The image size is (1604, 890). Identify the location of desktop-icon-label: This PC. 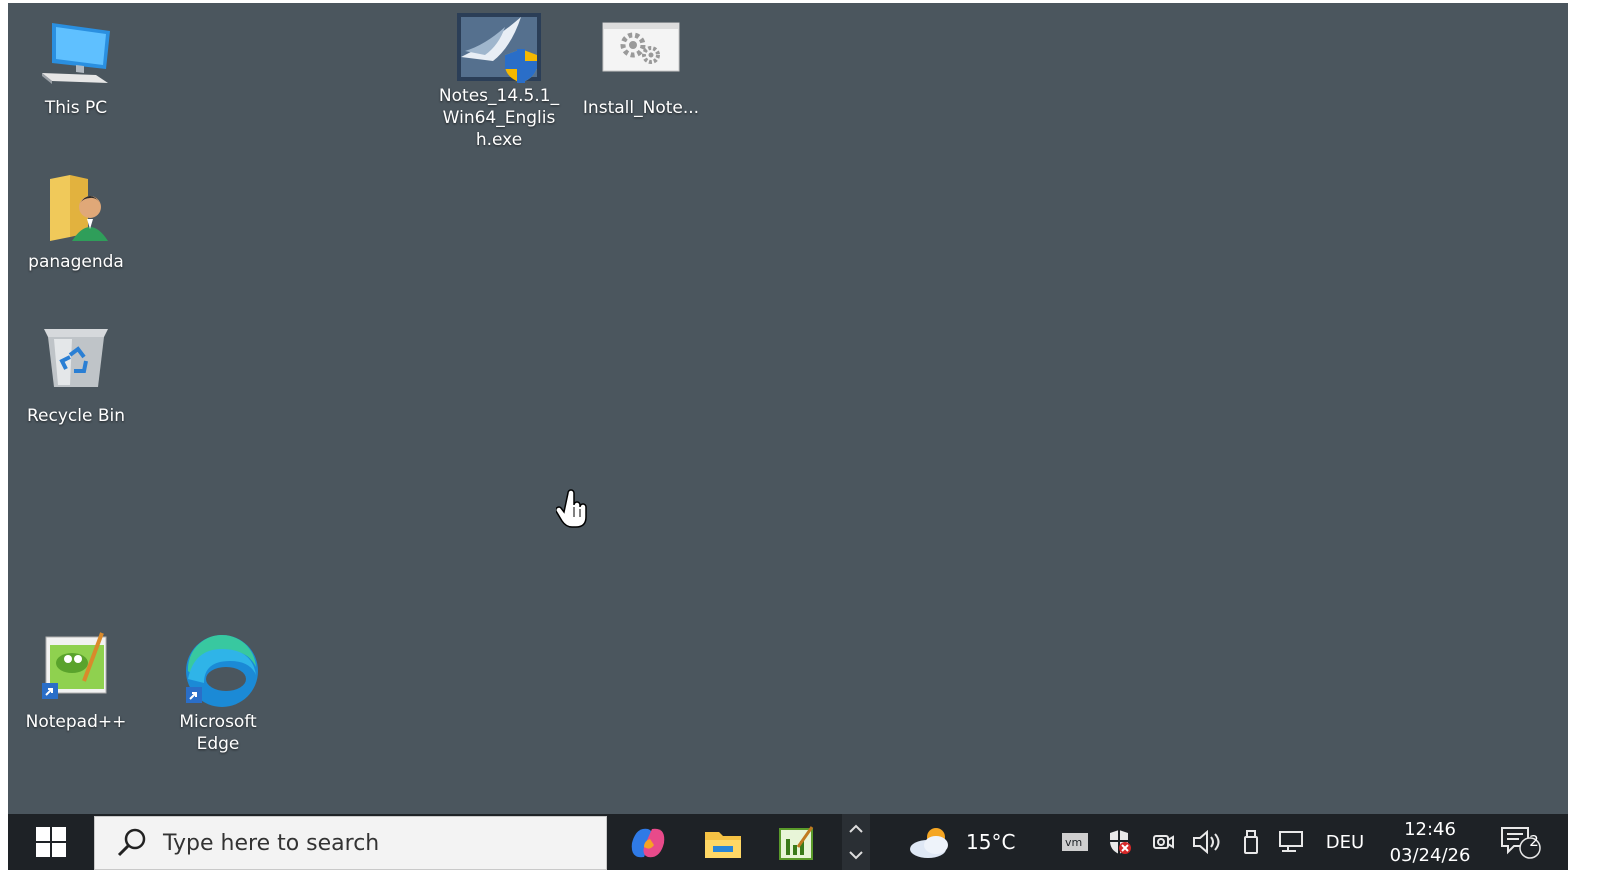
(76, 108).